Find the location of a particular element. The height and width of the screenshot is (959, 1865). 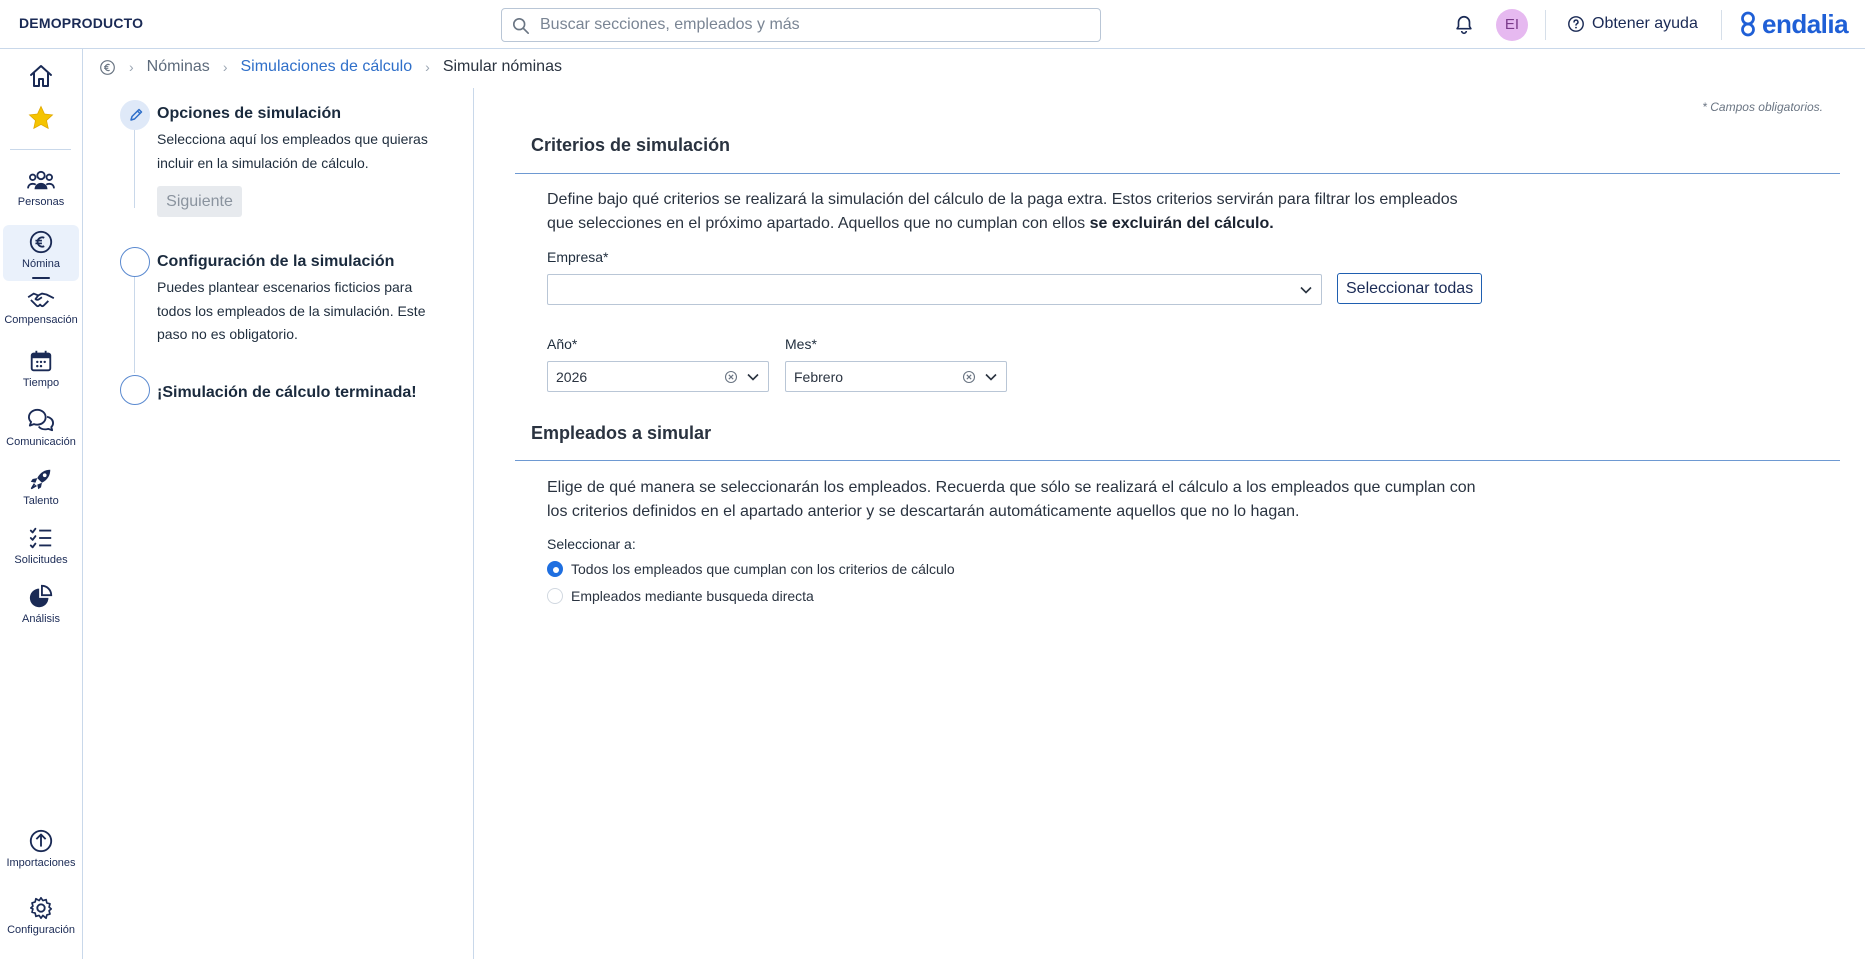

sidebar-item-label: Talento is located at coordinates (41, 501).